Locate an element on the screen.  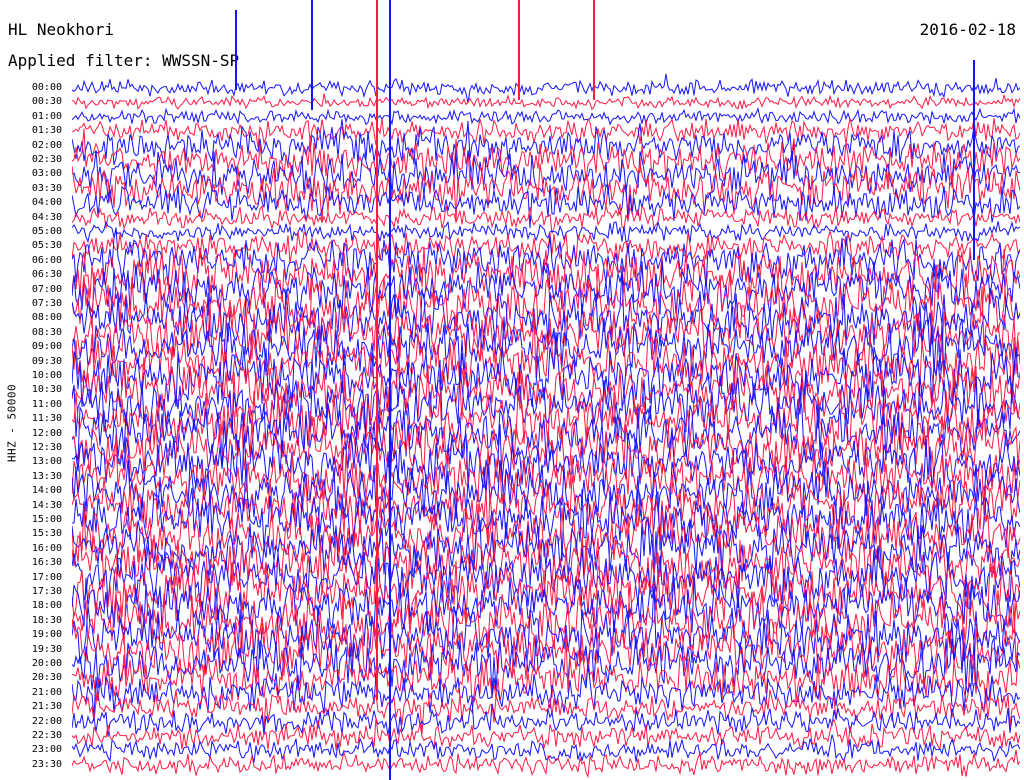
row-label: 09:30 is located at coordinates (46, 361).